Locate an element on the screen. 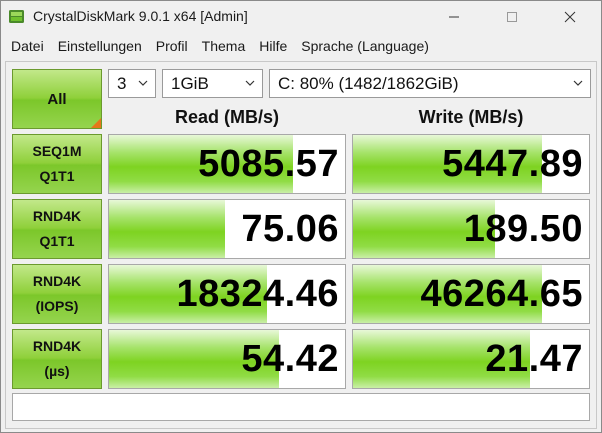 This screenshot has width=602, height=433. test-count-value: 3 is located at coordinates (122, 83).